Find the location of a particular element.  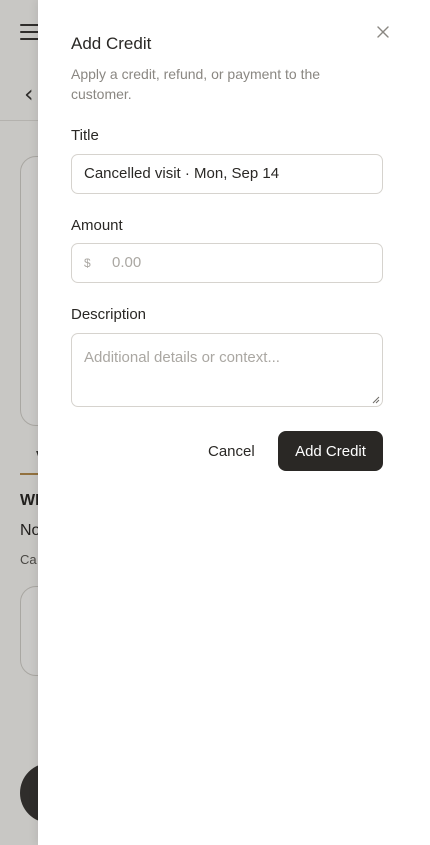

amount-placeholder: 0.00 is located at coordinates (127, 262).